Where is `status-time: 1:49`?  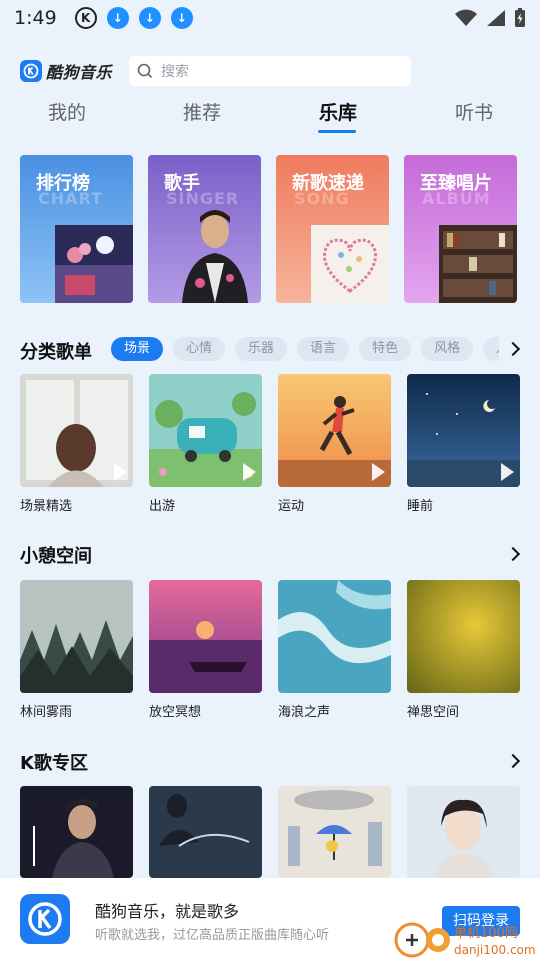
status-time: 1:49 is located at coordinates (35, 18).